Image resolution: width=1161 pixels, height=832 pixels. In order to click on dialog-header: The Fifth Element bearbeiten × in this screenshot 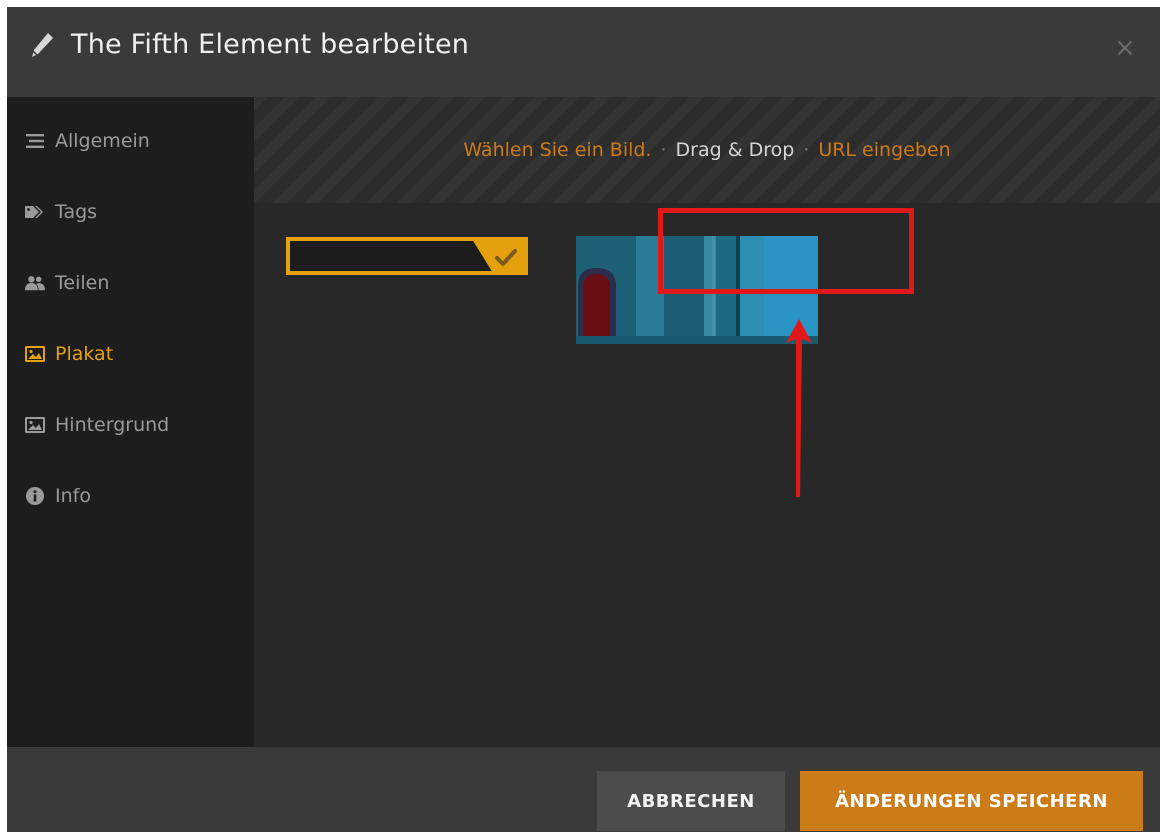, I will do `click(583, 52)`.